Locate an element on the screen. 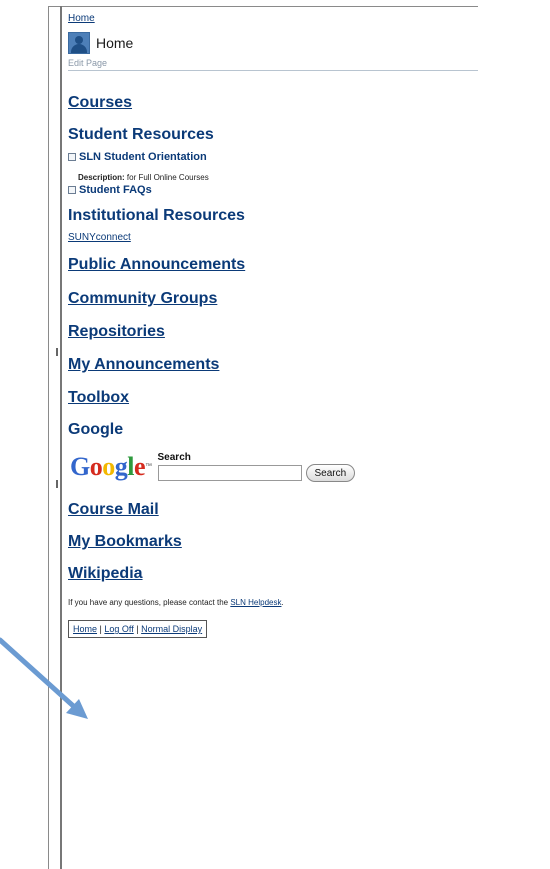 This screenshot has width=550, height=869. institutional-resources-heading: Institutional Resources is located at coordinates (156, 215).